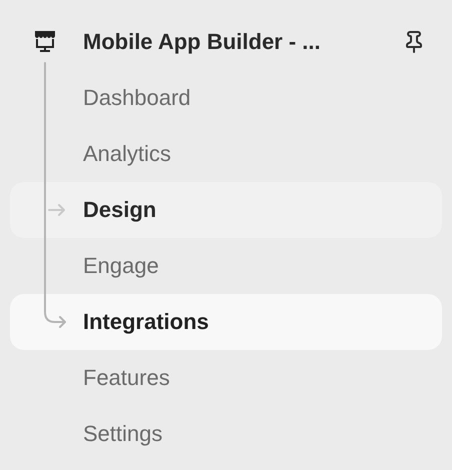 This screenshot has height=470, width=452. What do you see at coordinates (45, 42) in the screenshot?
I see `storefront-icon` at bounding box center [45, 42].